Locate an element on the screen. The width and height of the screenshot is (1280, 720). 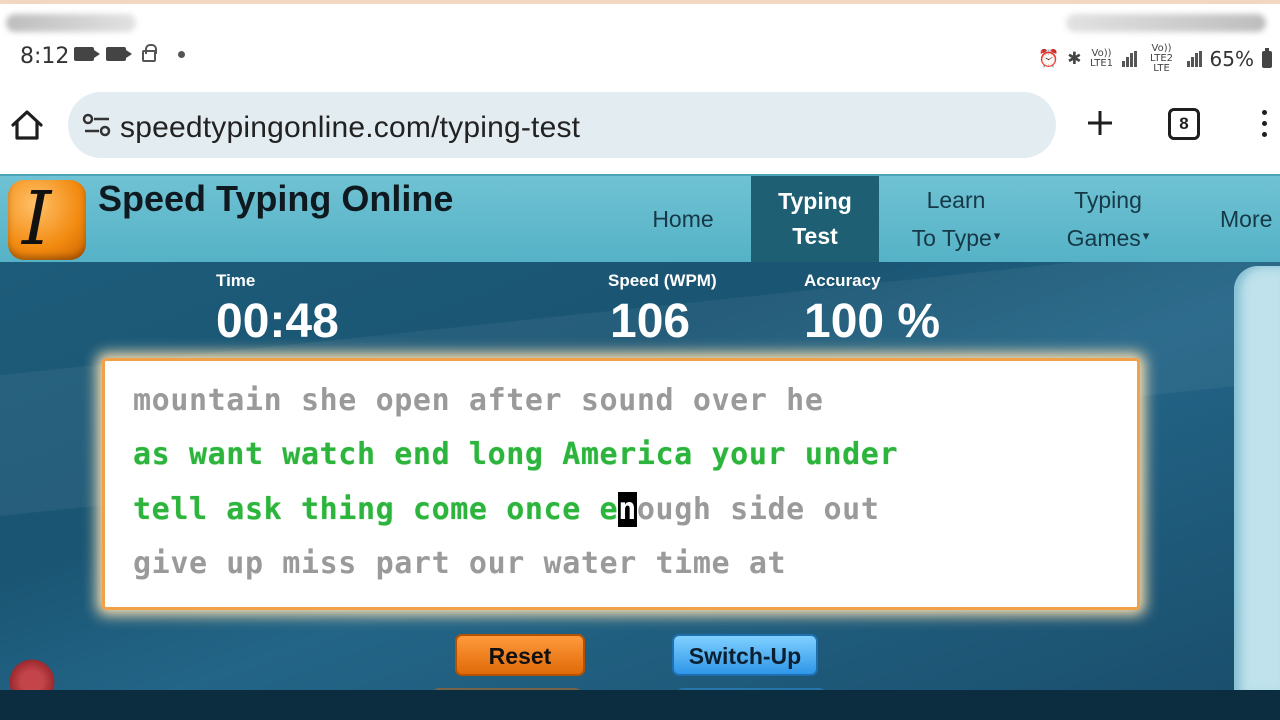
home-icon is located at coordinates (27, 125).